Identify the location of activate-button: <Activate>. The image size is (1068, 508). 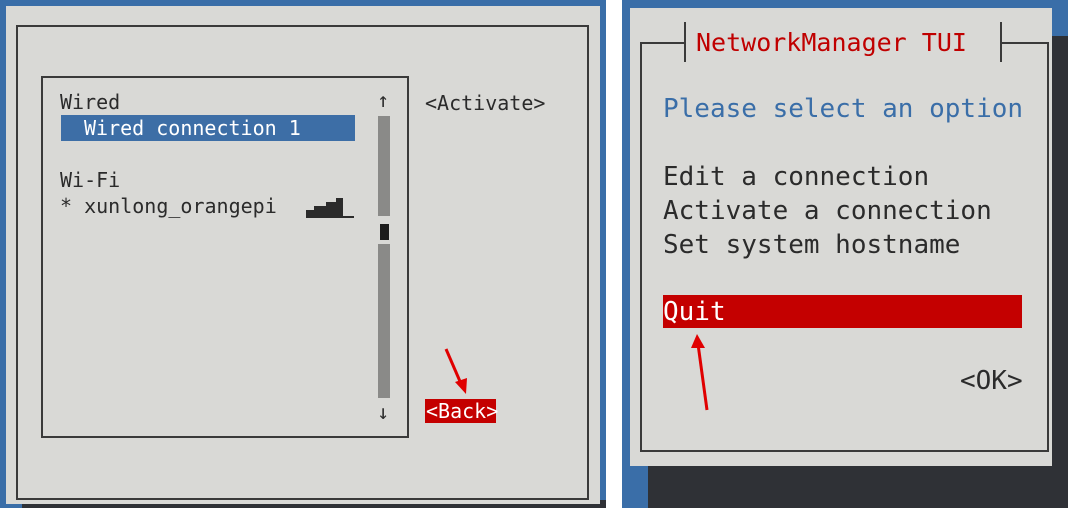
(485, 103).